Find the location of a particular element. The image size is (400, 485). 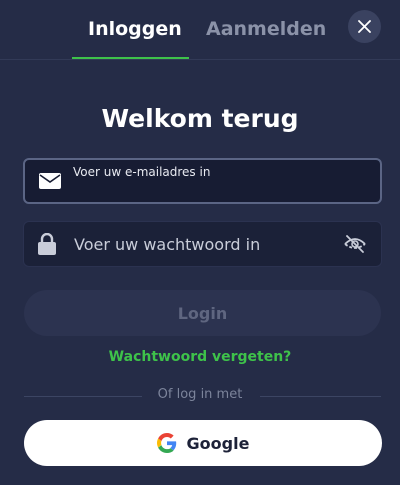

auth-tabs: Inloggen Aanmelden is located at coordinates (200, 30).